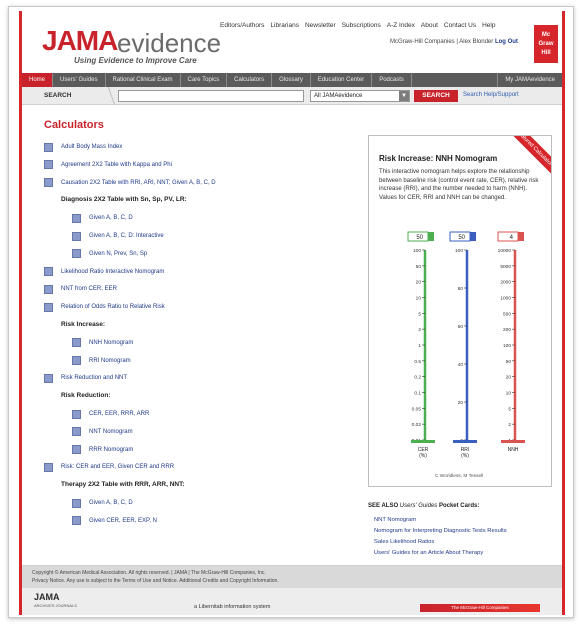 The image size is (583, 626). What do you see at coordinates (58, 95) in the screenshot?
I see `search-label: SEARCH` at bounding box center [58, 95].